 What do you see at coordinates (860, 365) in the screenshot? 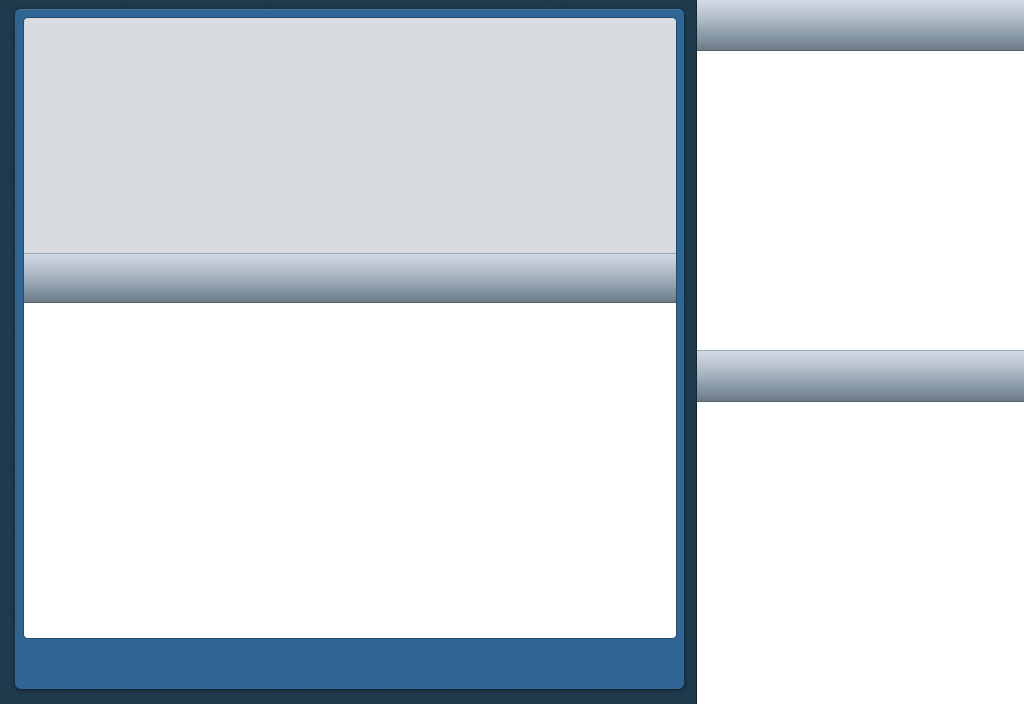
I see `detail-middle-header-title` at bounding box center [860, 365].